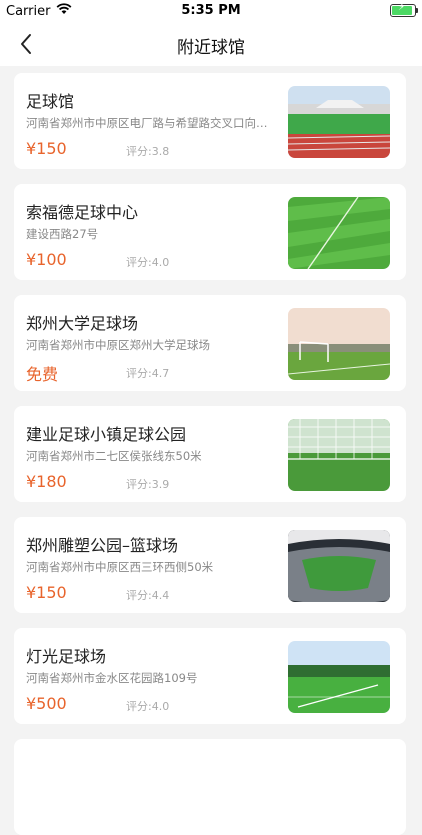 This screenshot has width=422, height=835. I want to click on venue-rating: 评分:3.8, so click(148, 151).